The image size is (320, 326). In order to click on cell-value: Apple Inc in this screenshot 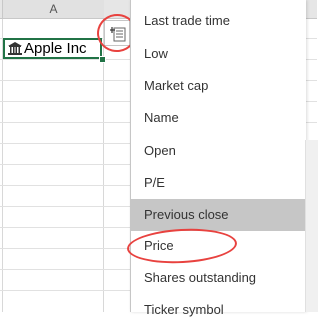, I will do `click(55, 48)`.